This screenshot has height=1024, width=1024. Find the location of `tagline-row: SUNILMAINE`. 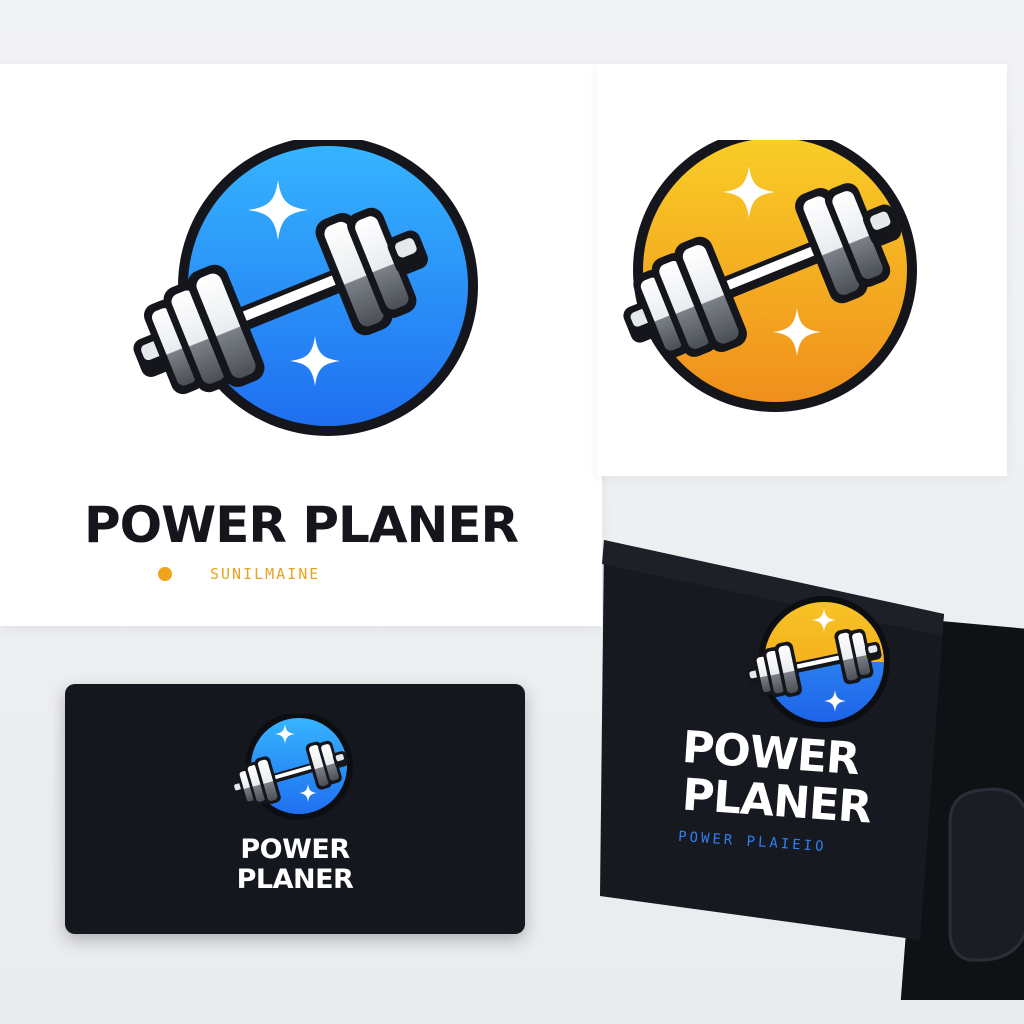

tagline-row: SUNILMAINE is located at coordinates (239, 574).